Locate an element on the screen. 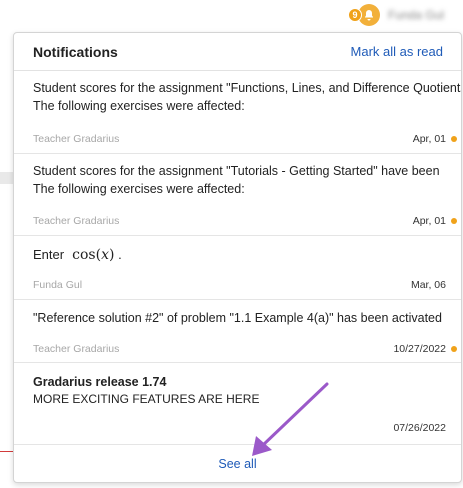 The height and width of the screenshot is (488, 463). user-name: Funda Gul is located at coordinates (416, 15).